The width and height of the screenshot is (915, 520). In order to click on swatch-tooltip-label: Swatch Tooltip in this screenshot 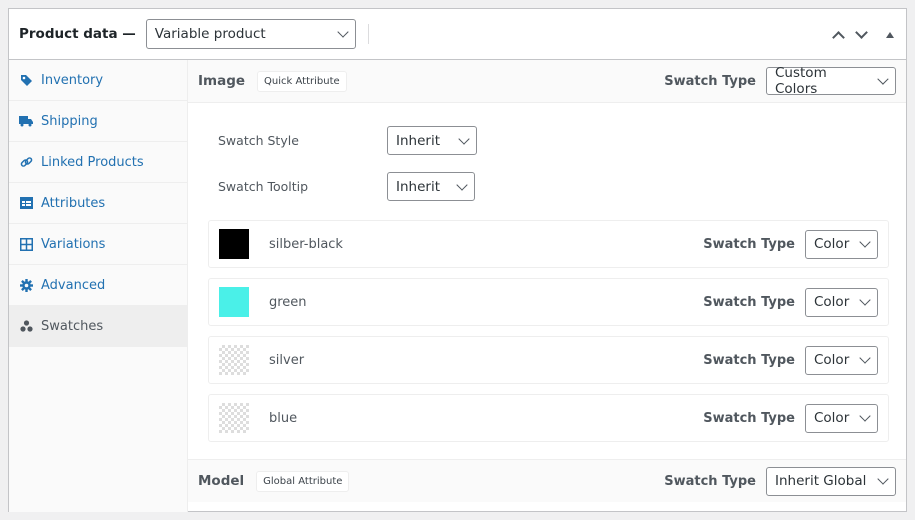, I will do `click(263, 186)`.